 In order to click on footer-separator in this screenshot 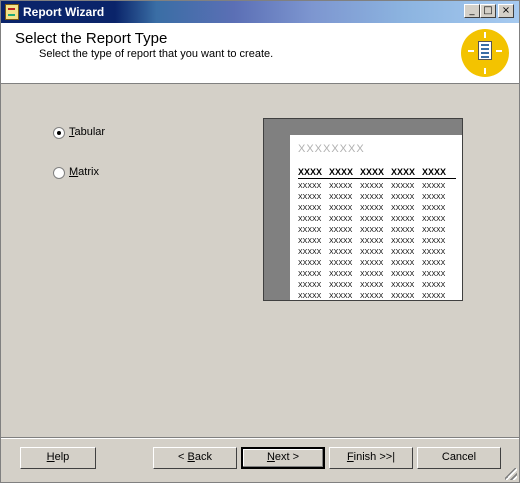, I will do `click(260, 438)`.